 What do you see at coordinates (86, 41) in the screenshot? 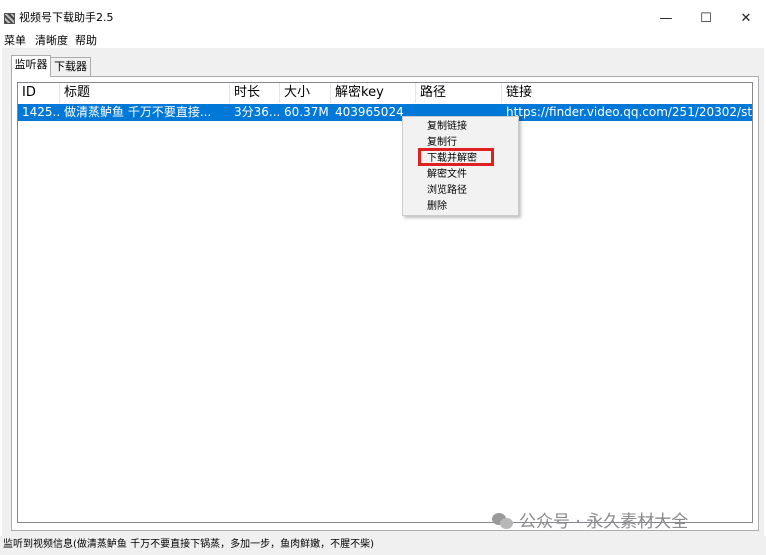
I see `menu-item-help: 帮助` at bounding box center [86, 41].